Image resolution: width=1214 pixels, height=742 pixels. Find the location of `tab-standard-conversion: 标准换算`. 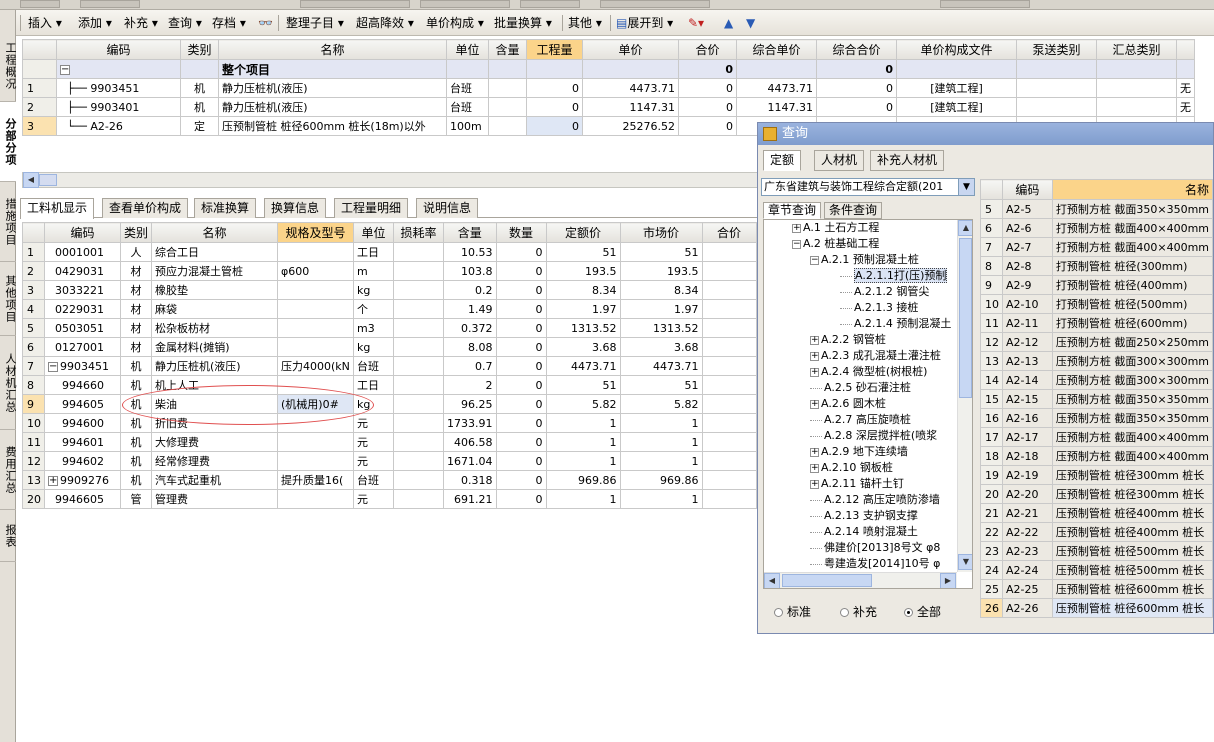

tab-standard-conversion: 标准换算 is located at coordinates (225, 208).